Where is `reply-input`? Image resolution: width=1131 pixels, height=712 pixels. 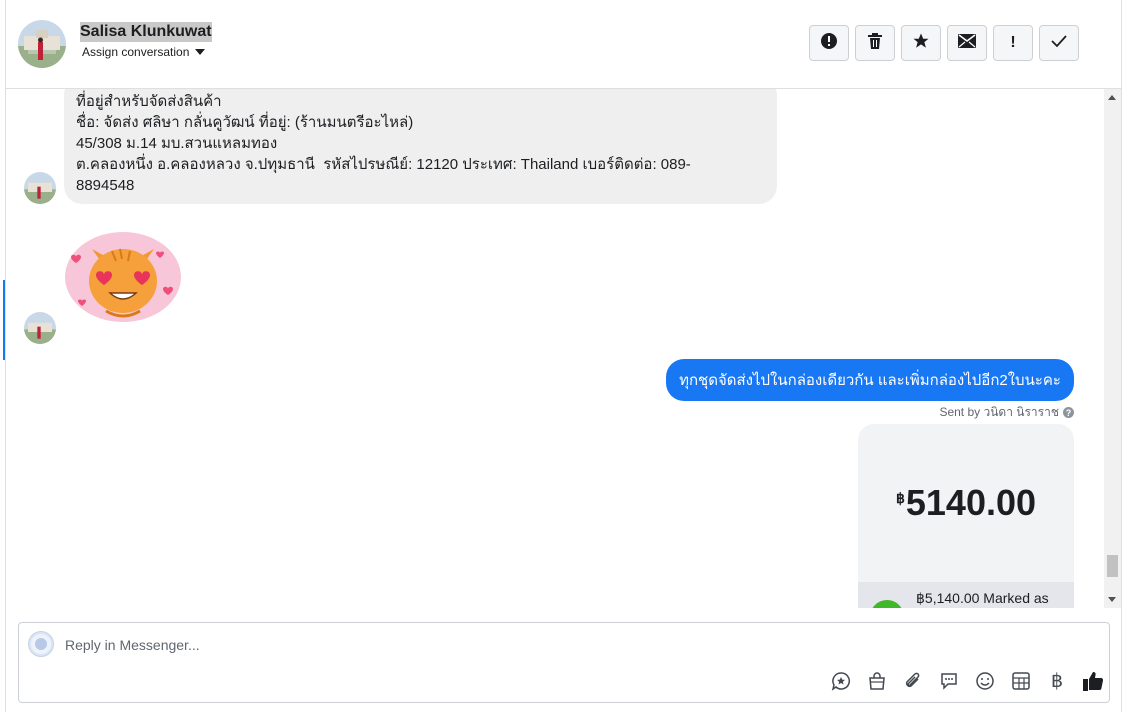 reply-input is located at coordinates (415, 645).